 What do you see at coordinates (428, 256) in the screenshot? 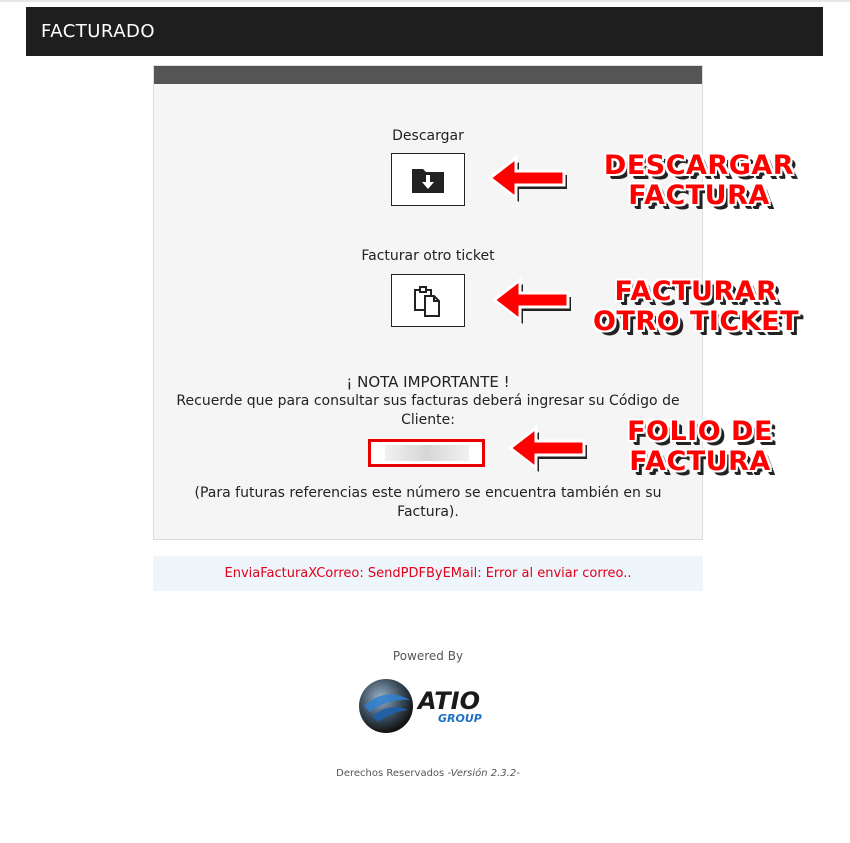
I see `another-ticket-label: Facturar otro ticket` at bounding box center [428, 256].